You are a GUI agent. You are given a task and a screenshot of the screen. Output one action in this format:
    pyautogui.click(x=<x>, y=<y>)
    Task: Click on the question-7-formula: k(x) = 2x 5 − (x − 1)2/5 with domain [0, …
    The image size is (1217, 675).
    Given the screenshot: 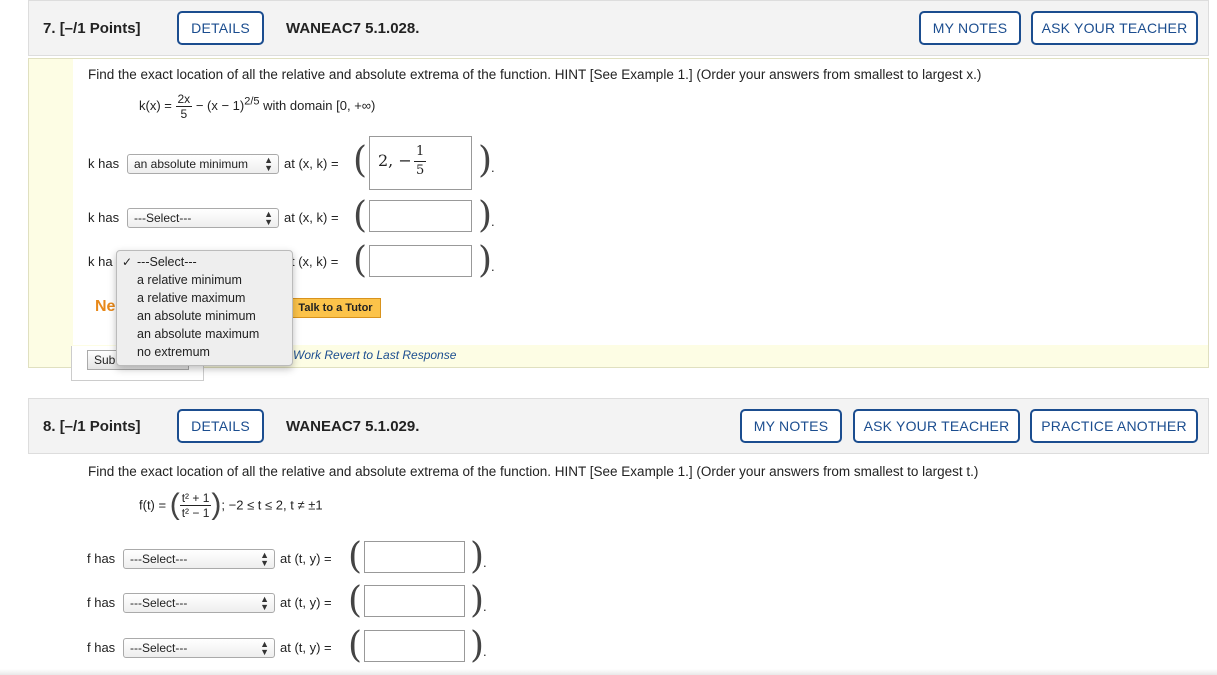 What is the action you would take?
    pyautogui.click(x=257, y=106)
    